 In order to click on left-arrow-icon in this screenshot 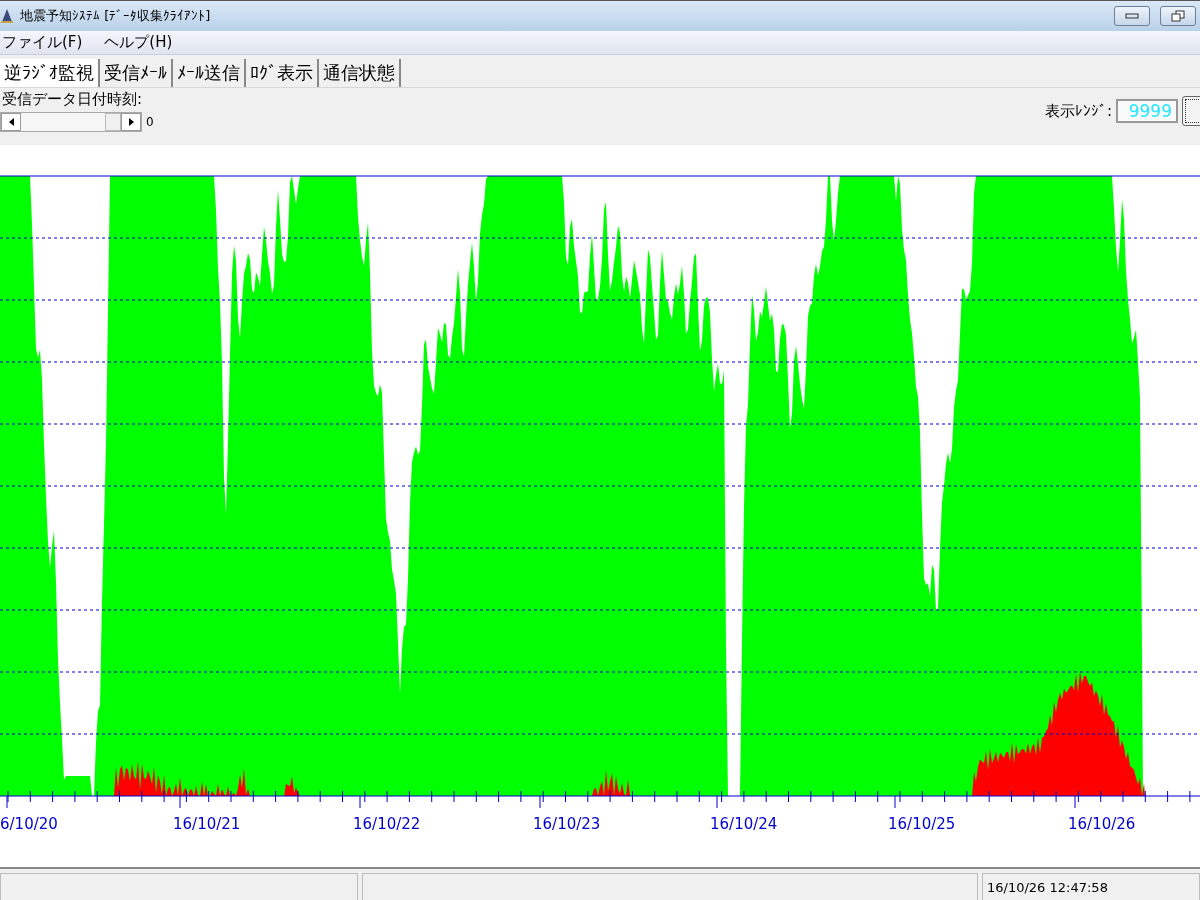, I will do `click(11, 122)`.